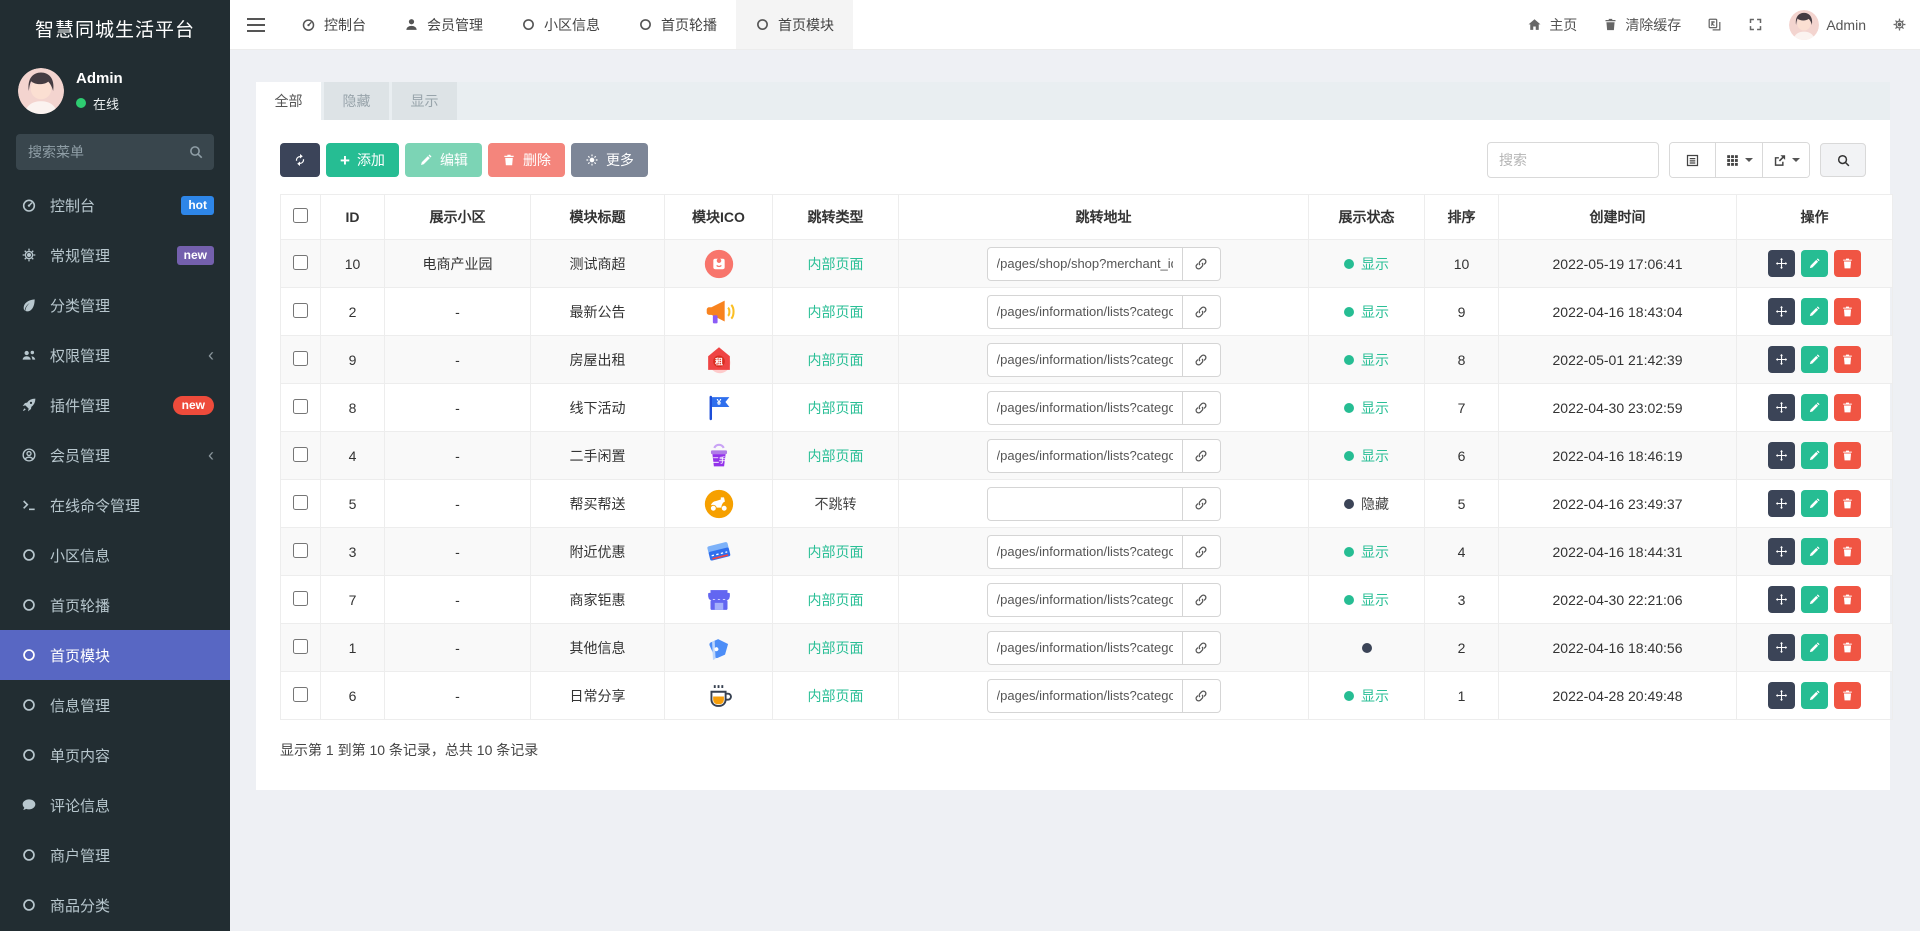  Describe the element at coordinates (443, 24) in the screenshot. I see `nav-tab-1: 会员管理` at that location.